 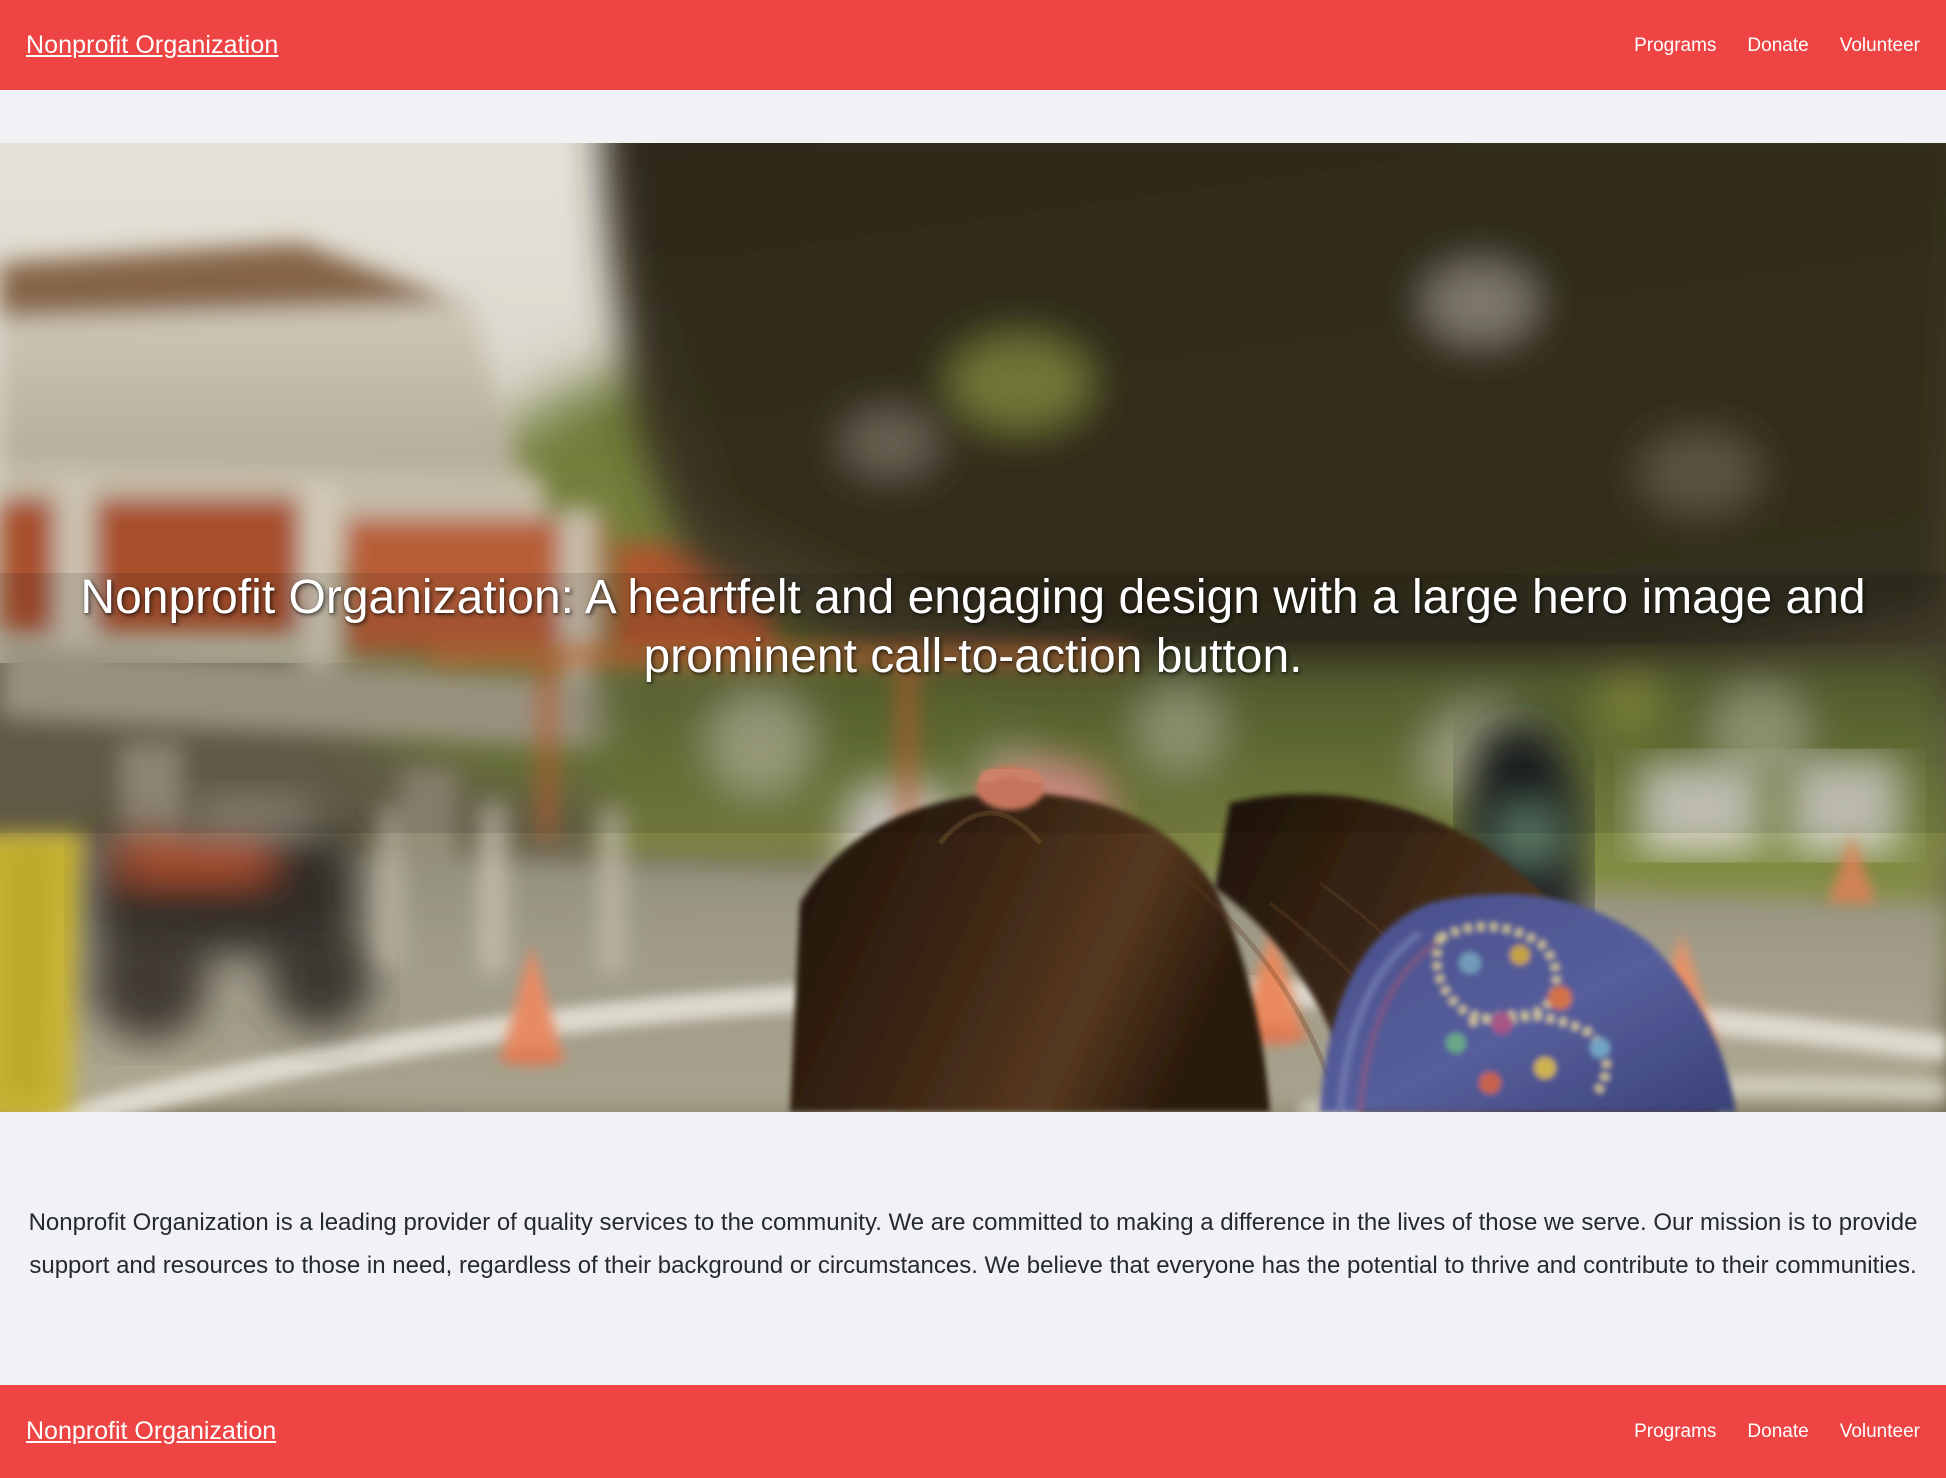 I want to click on footer-link-donate: Donate, so click(x=1777, y=1431).